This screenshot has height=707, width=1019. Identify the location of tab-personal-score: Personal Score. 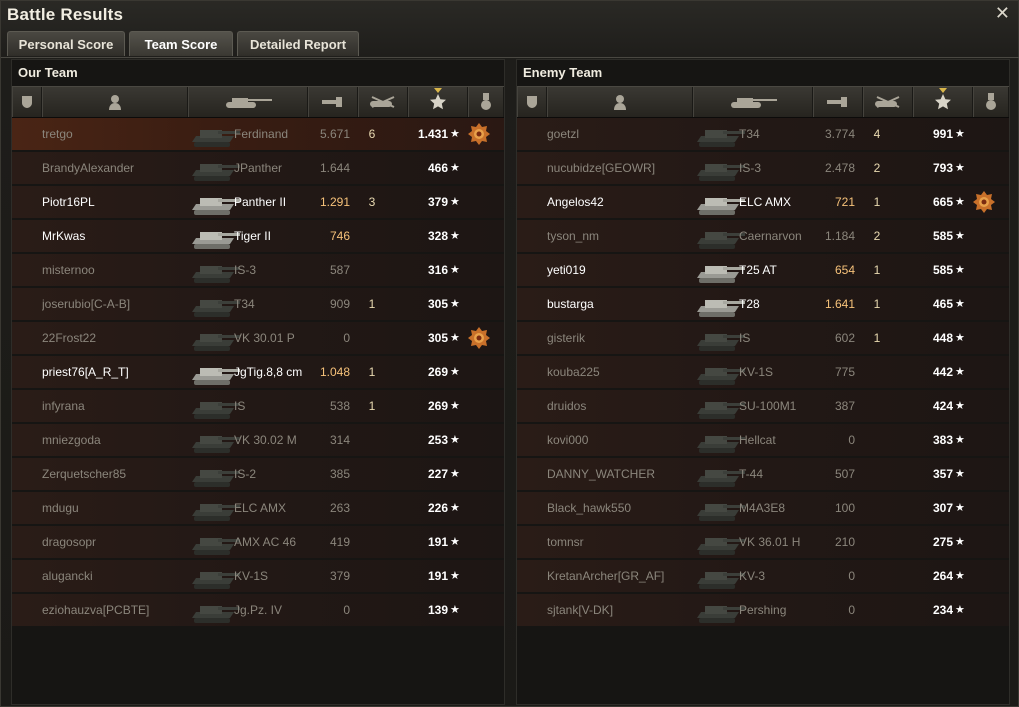
(66, 43).